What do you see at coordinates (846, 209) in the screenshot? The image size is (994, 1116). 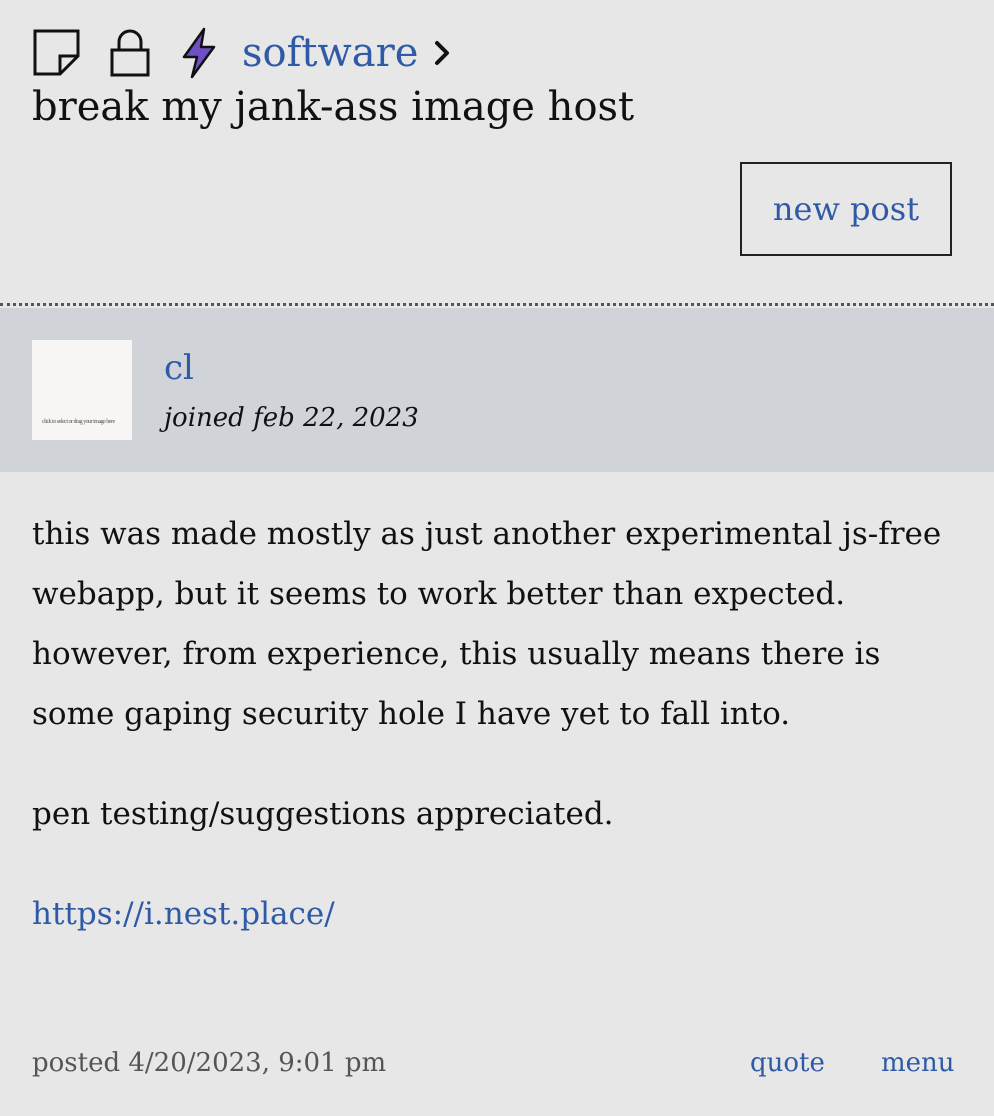 I see `new-post-button: new post` at bounding box center [846, 209].